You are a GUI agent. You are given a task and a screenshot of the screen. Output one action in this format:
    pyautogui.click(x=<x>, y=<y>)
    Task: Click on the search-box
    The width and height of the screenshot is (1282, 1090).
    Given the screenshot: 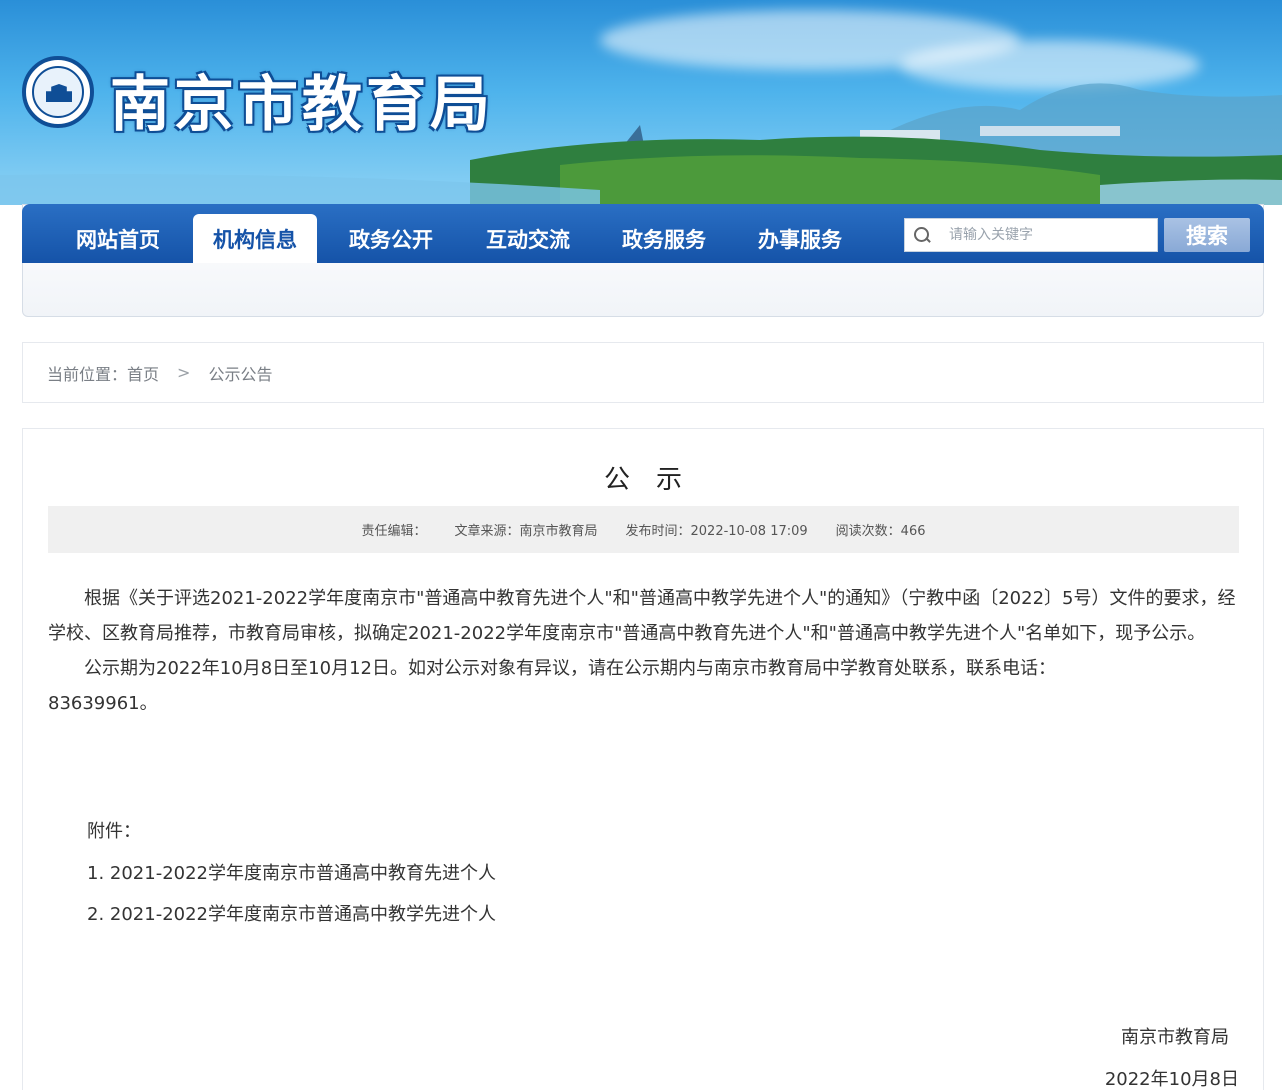 What is the action you would take?
    pyautogui.click(x=1031, y=235)
    